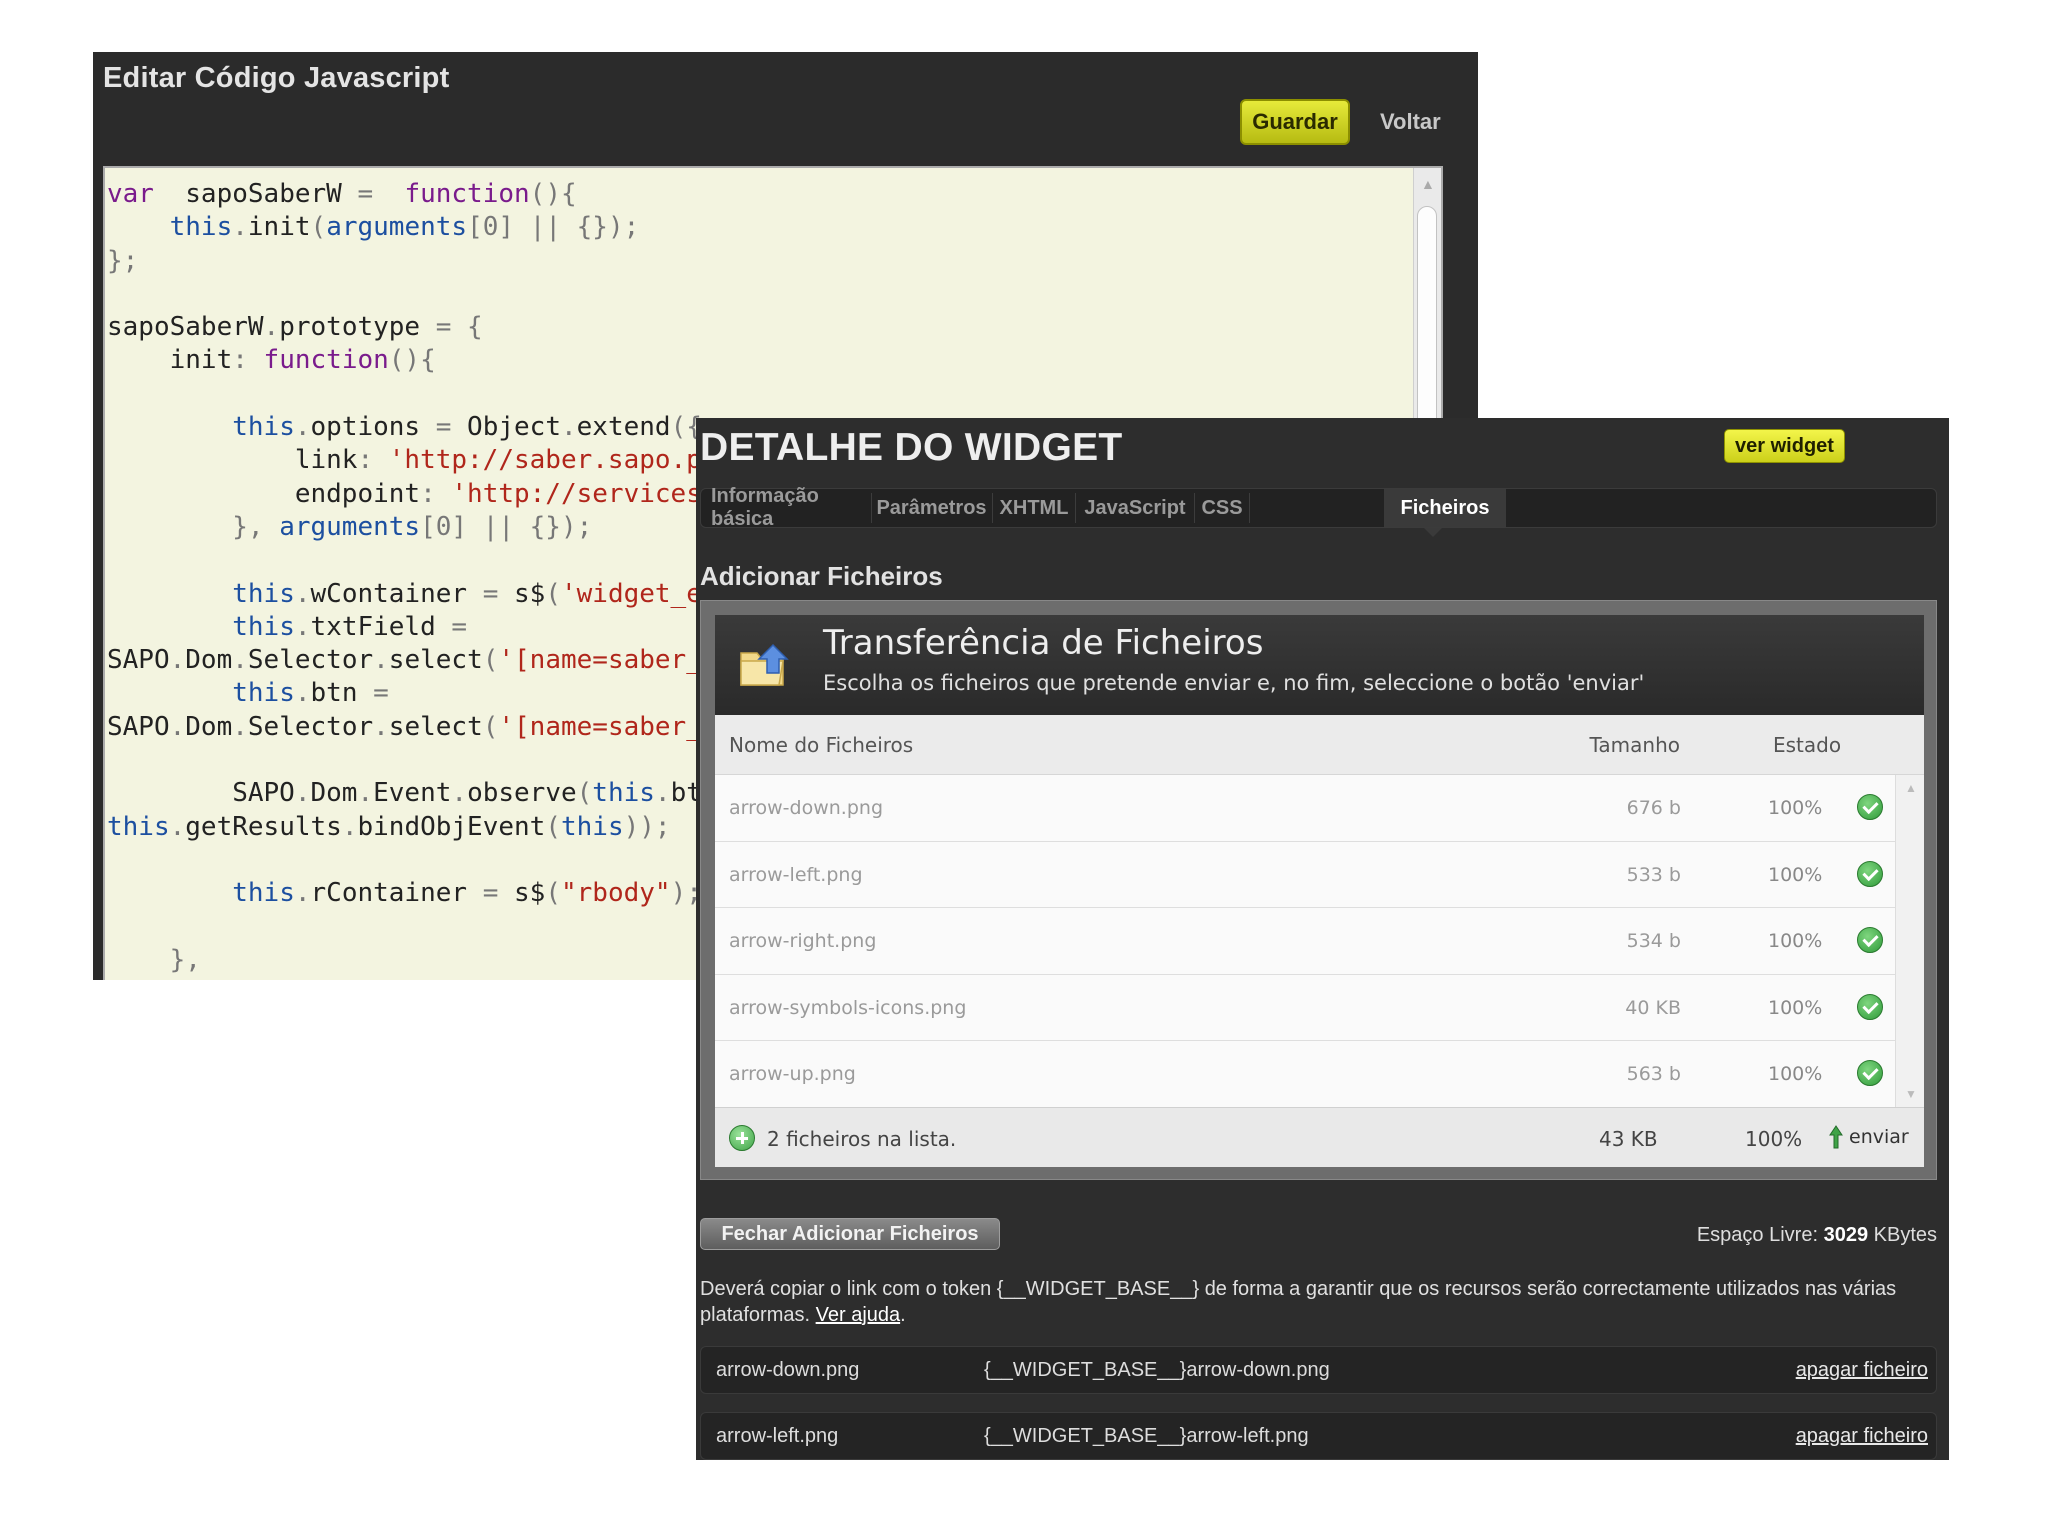  What do you see at coordinates (435, 660) in the screenshot?
I see `code-token: select` at bounding box center [435, 660].